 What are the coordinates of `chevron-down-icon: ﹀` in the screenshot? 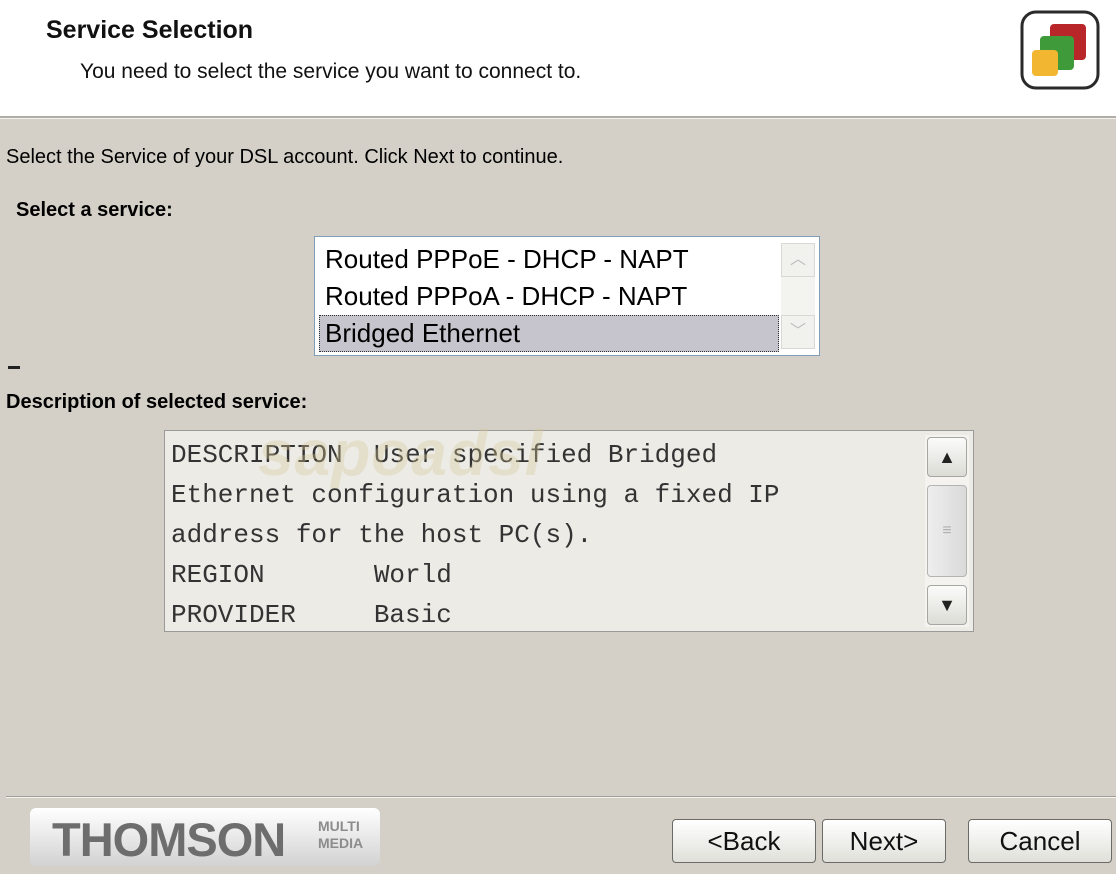 It's located at (797, 331).